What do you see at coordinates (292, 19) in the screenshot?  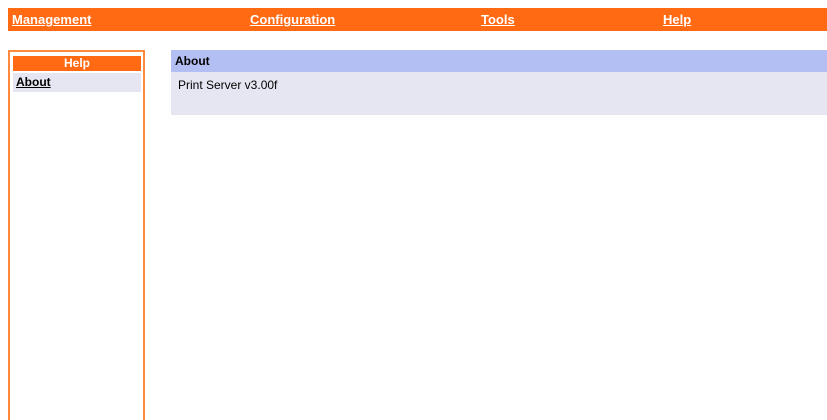 I see `nav-link-configuration: Configuration` at bounding box center [292, 19].